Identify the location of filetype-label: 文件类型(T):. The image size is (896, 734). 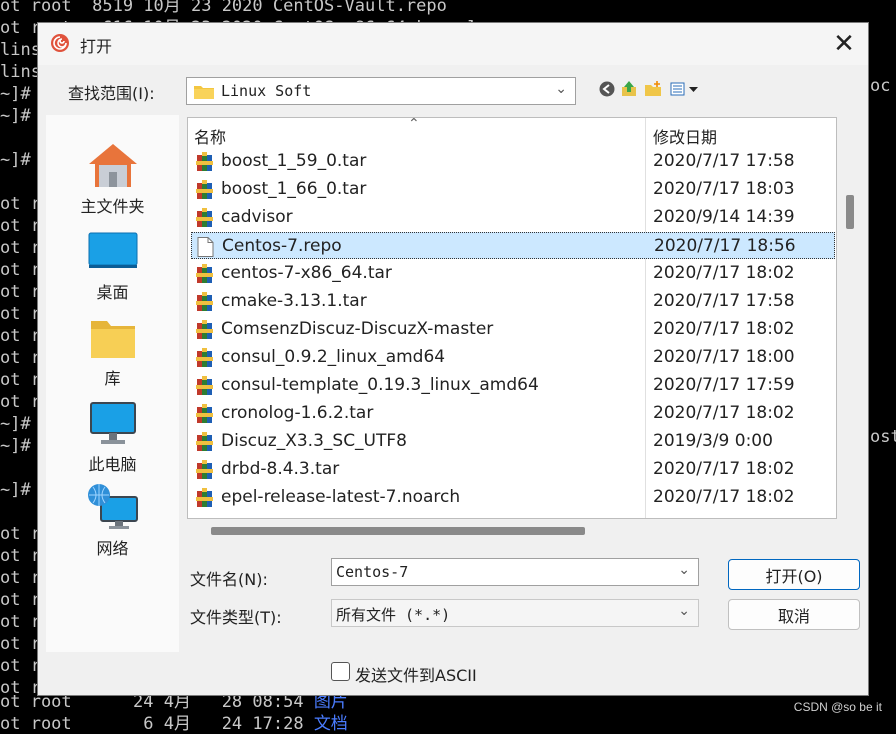
(236, 617).